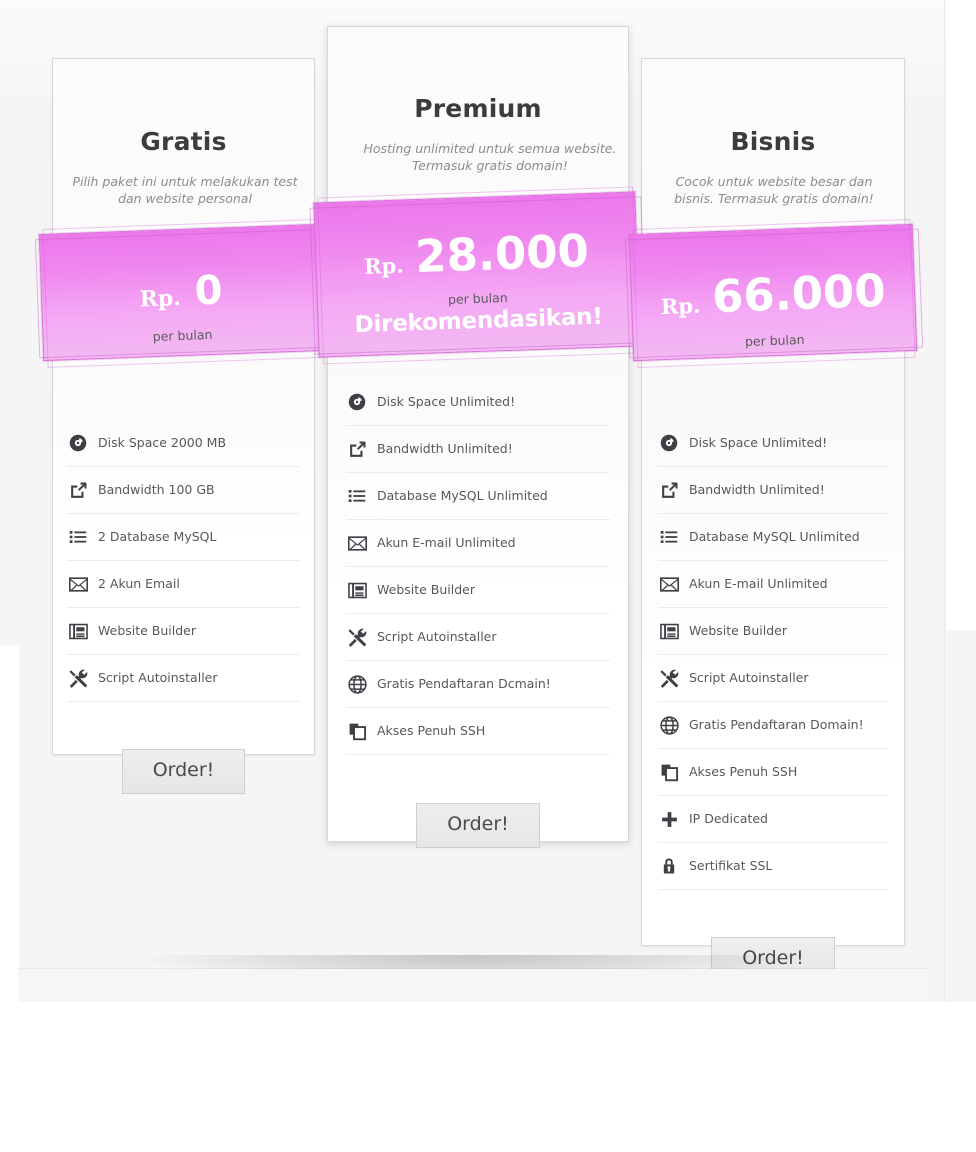 The height and width of the screenshot is (1152, 976). Describe the element at coordinates (208, 291) in the screenshot. I see `price-amount: 0` at that location.